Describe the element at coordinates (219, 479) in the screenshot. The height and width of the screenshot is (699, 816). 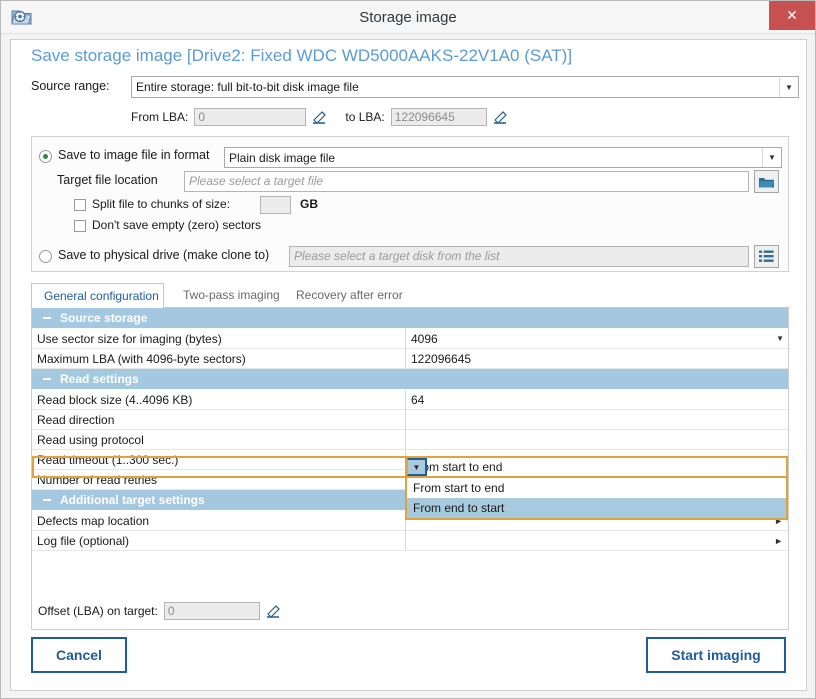
I see `row-label: Number of read retries` at that location.